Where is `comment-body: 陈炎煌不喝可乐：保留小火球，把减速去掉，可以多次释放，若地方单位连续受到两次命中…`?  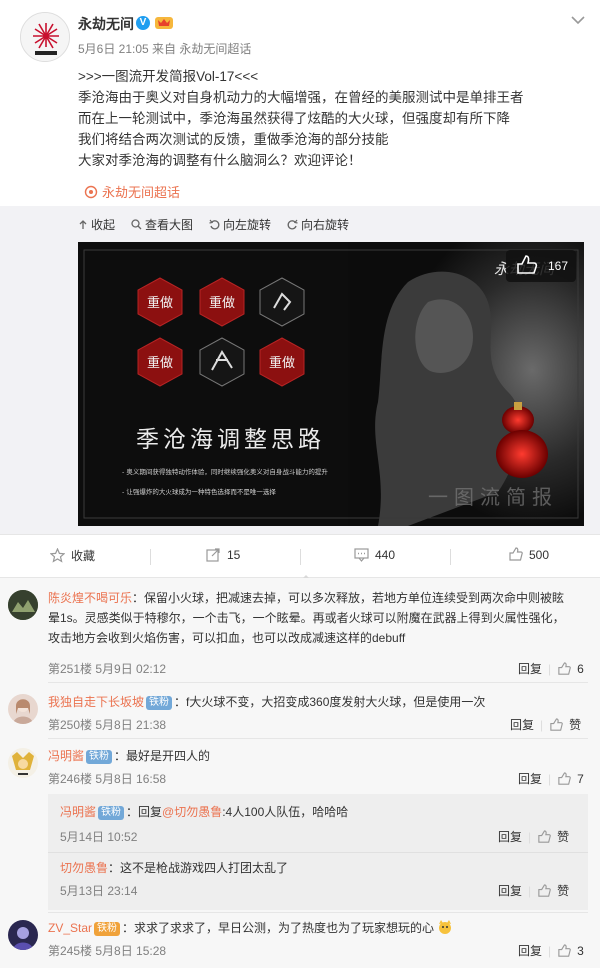 comment-body: 陈炎煌不喝可乐：保留小火球，把减速去掉，可以多次释放，若地方单位连续受到两次命中… is located at coordinates (318, 618).